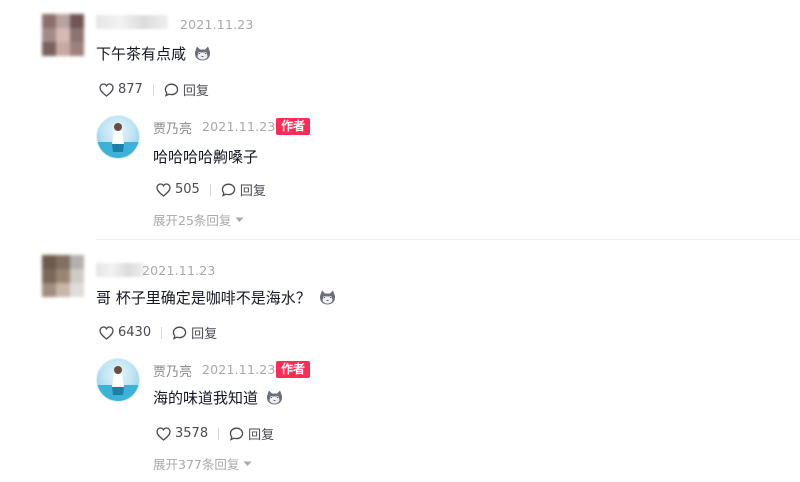 The image size is (800, 482). I want to click on like-count: 505, so click(187, 189).